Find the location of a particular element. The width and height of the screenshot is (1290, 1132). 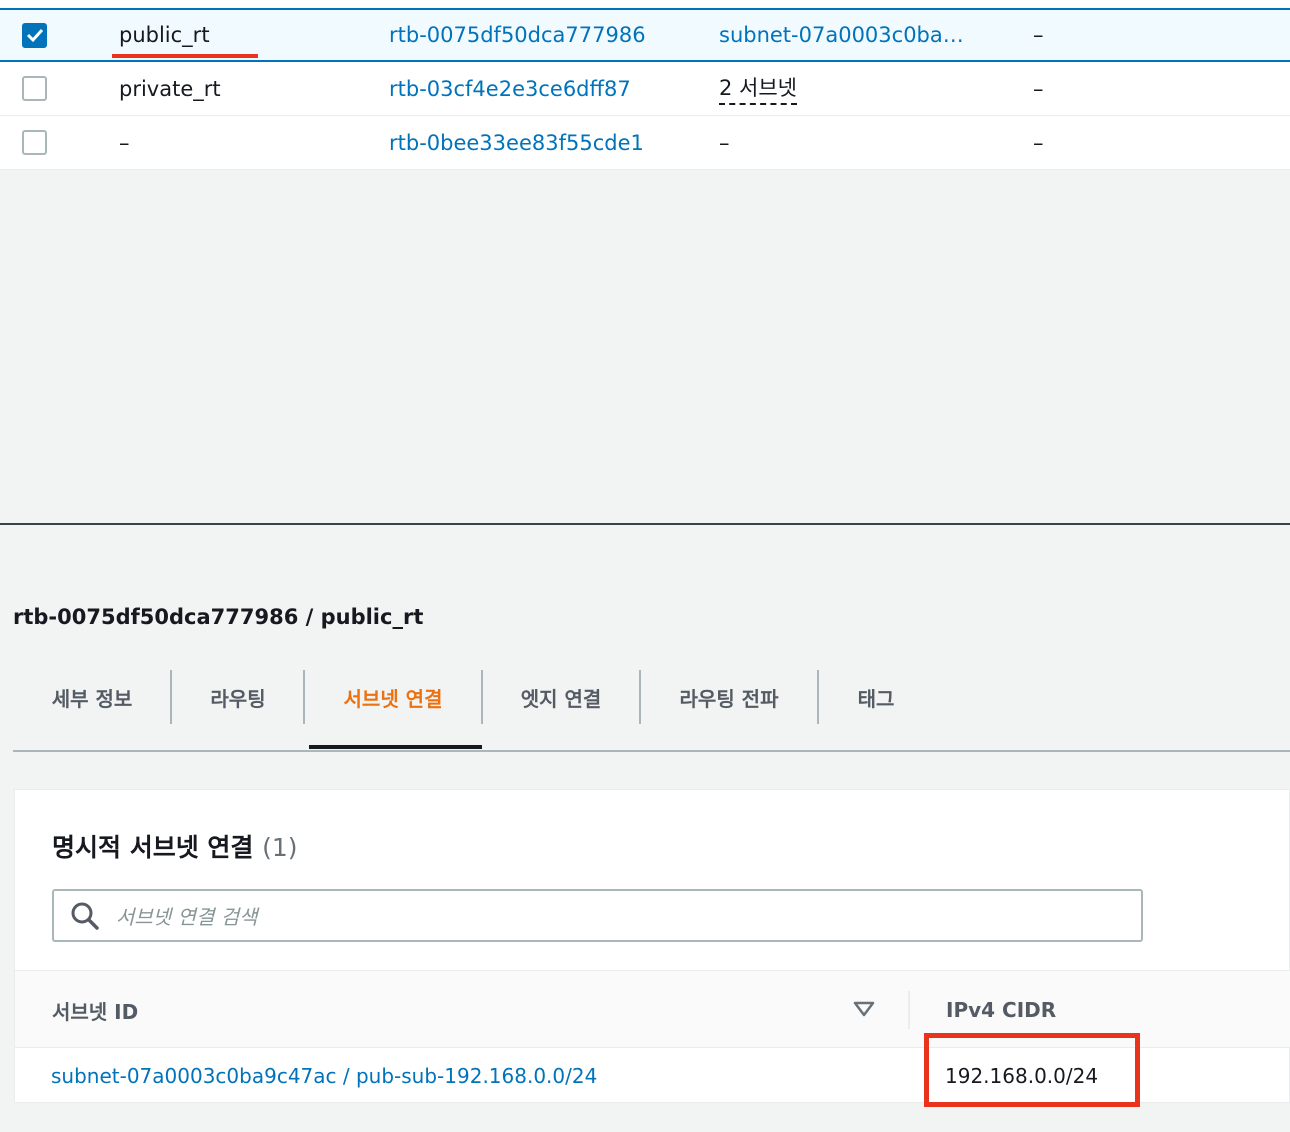

route-table-name: – is located at coordinates (124, 142).